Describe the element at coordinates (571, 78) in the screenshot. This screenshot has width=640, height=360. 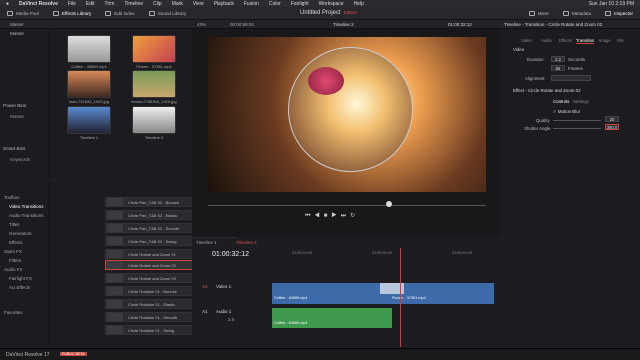
I see `alignment-buttons` at that location.